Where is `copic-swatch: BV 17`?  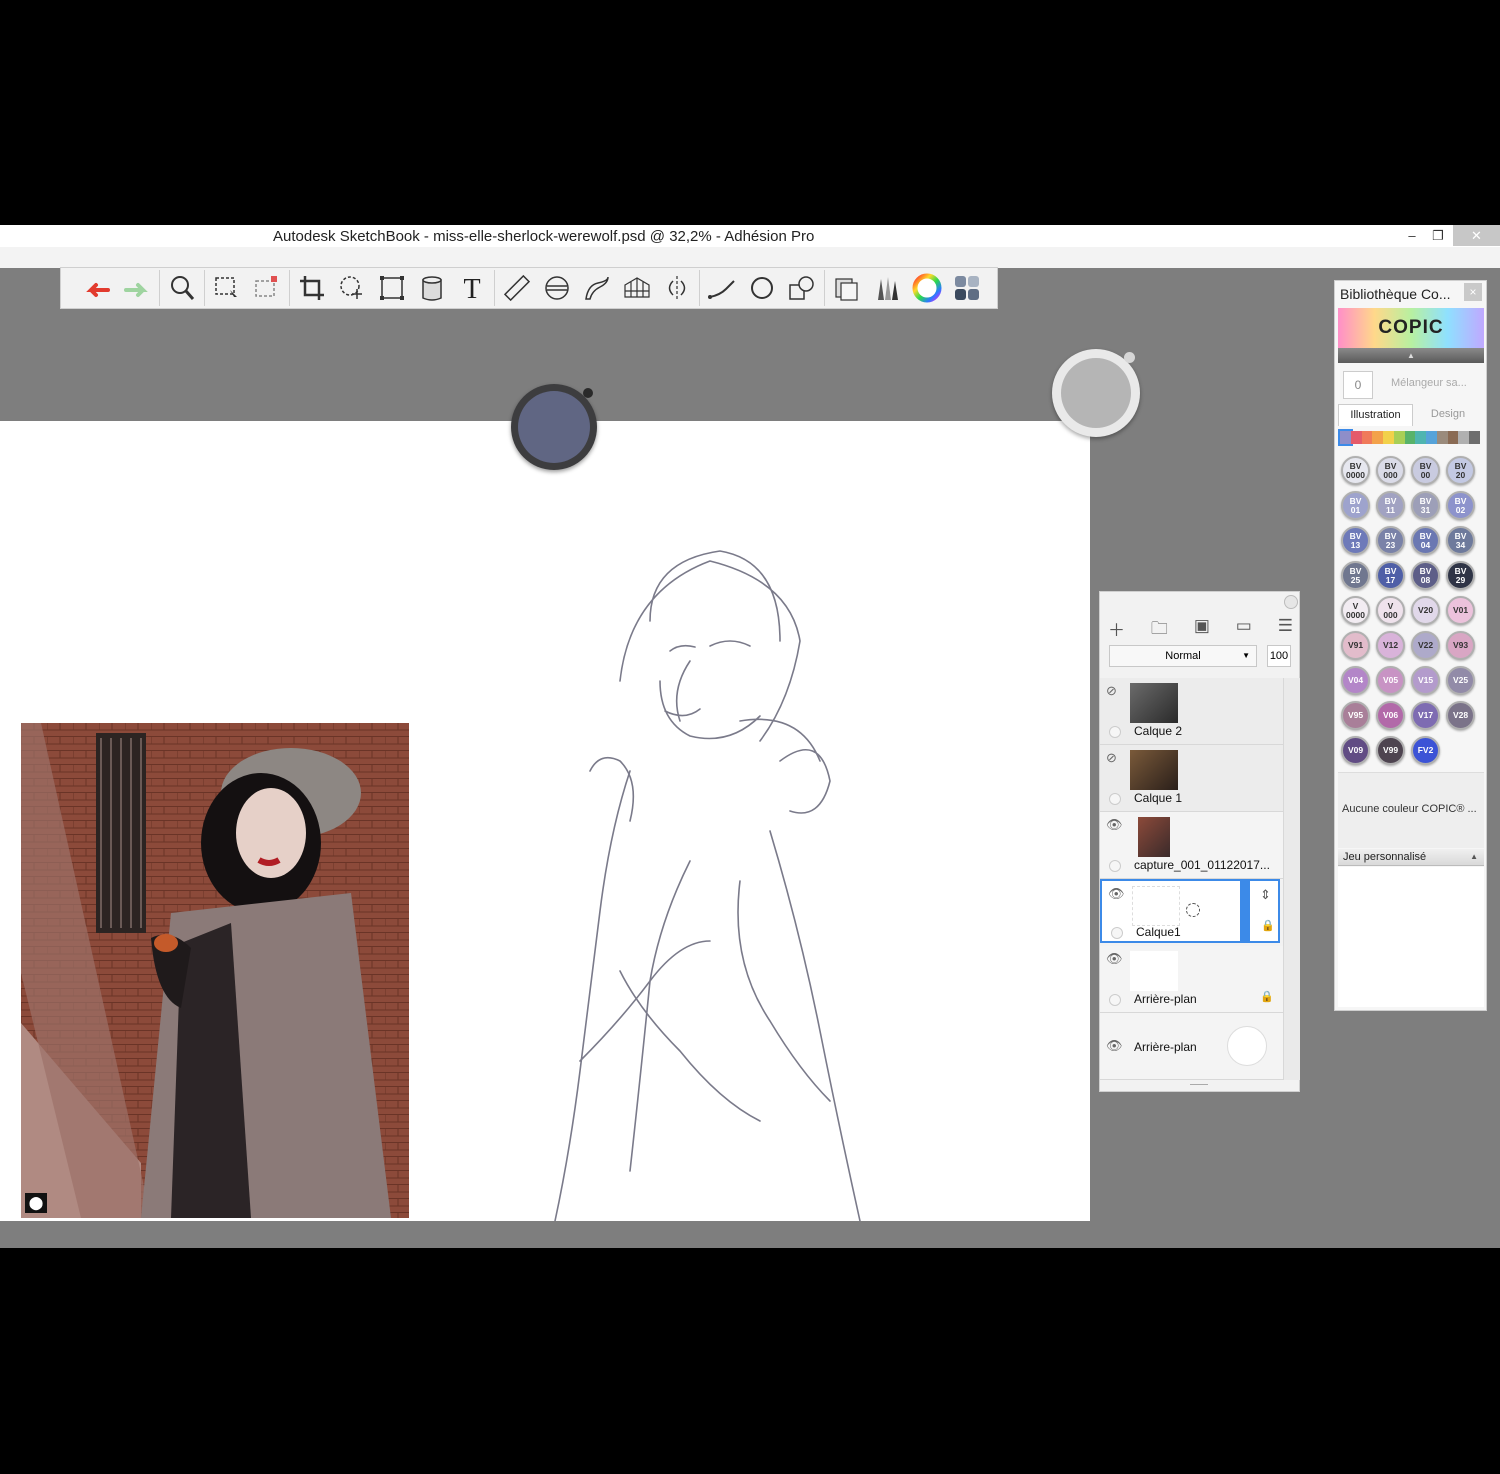
copic-swatch: BV 17 is located at coordinates (1390, 575).